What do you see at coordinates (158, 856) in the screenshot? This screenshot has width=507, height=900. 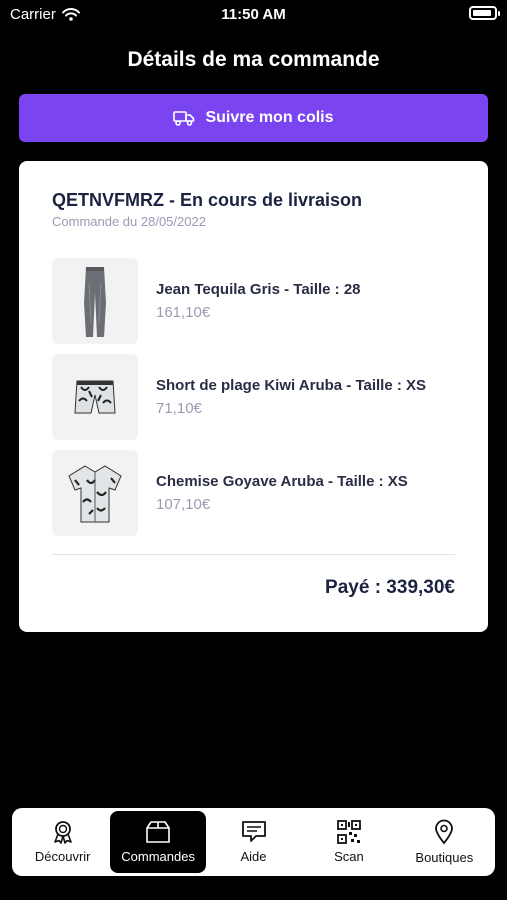 I see `tab-label: Commandes` at bounding box center [158, 856].